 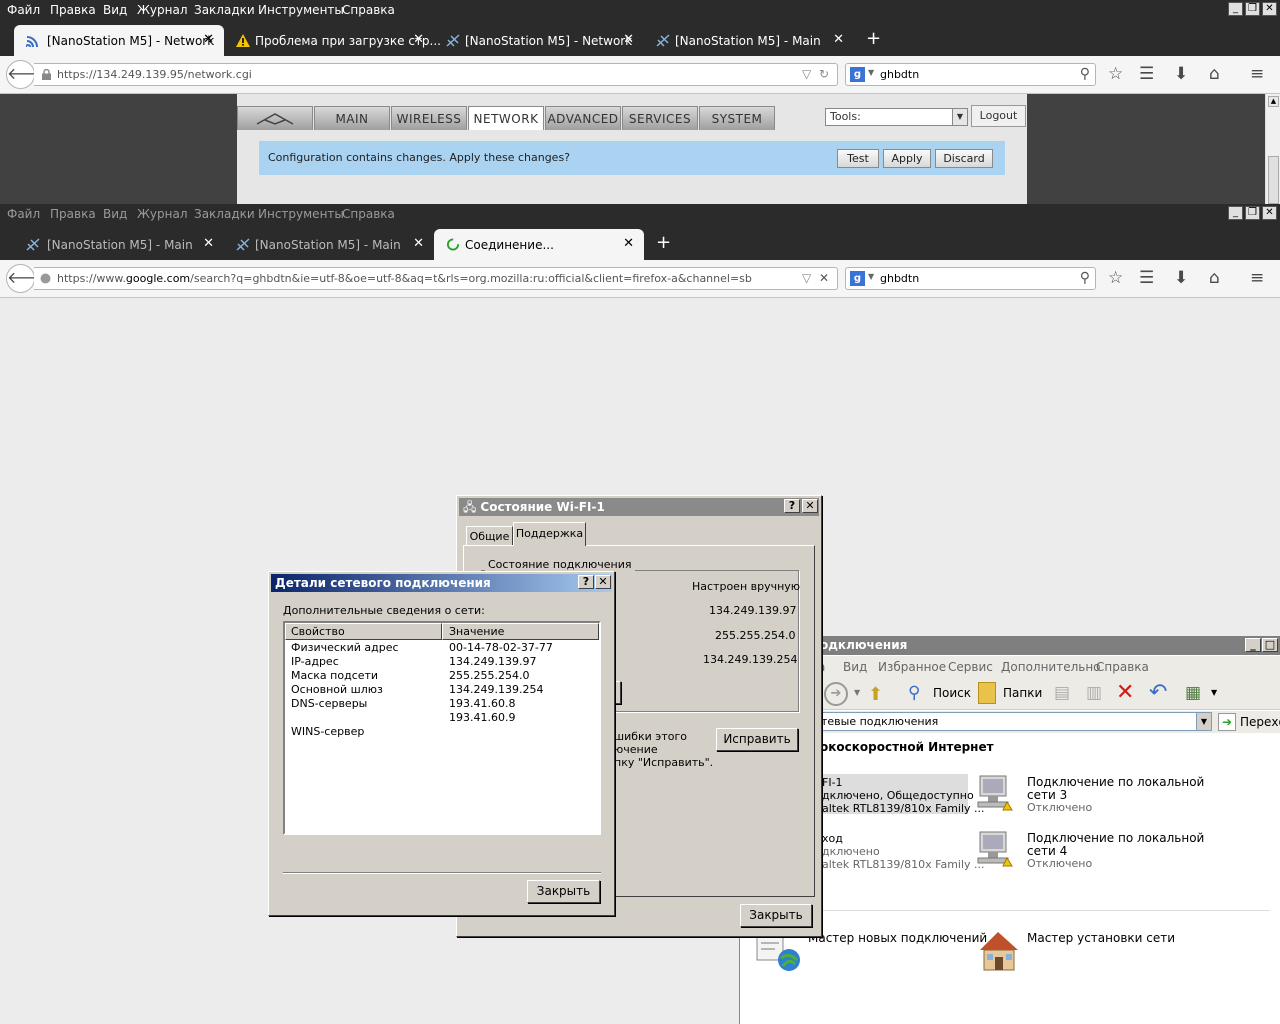 What do you see at coordinates (998, 116) in the screenshot?
I see `logout-button: Logout` at bounding box center [998, 116].